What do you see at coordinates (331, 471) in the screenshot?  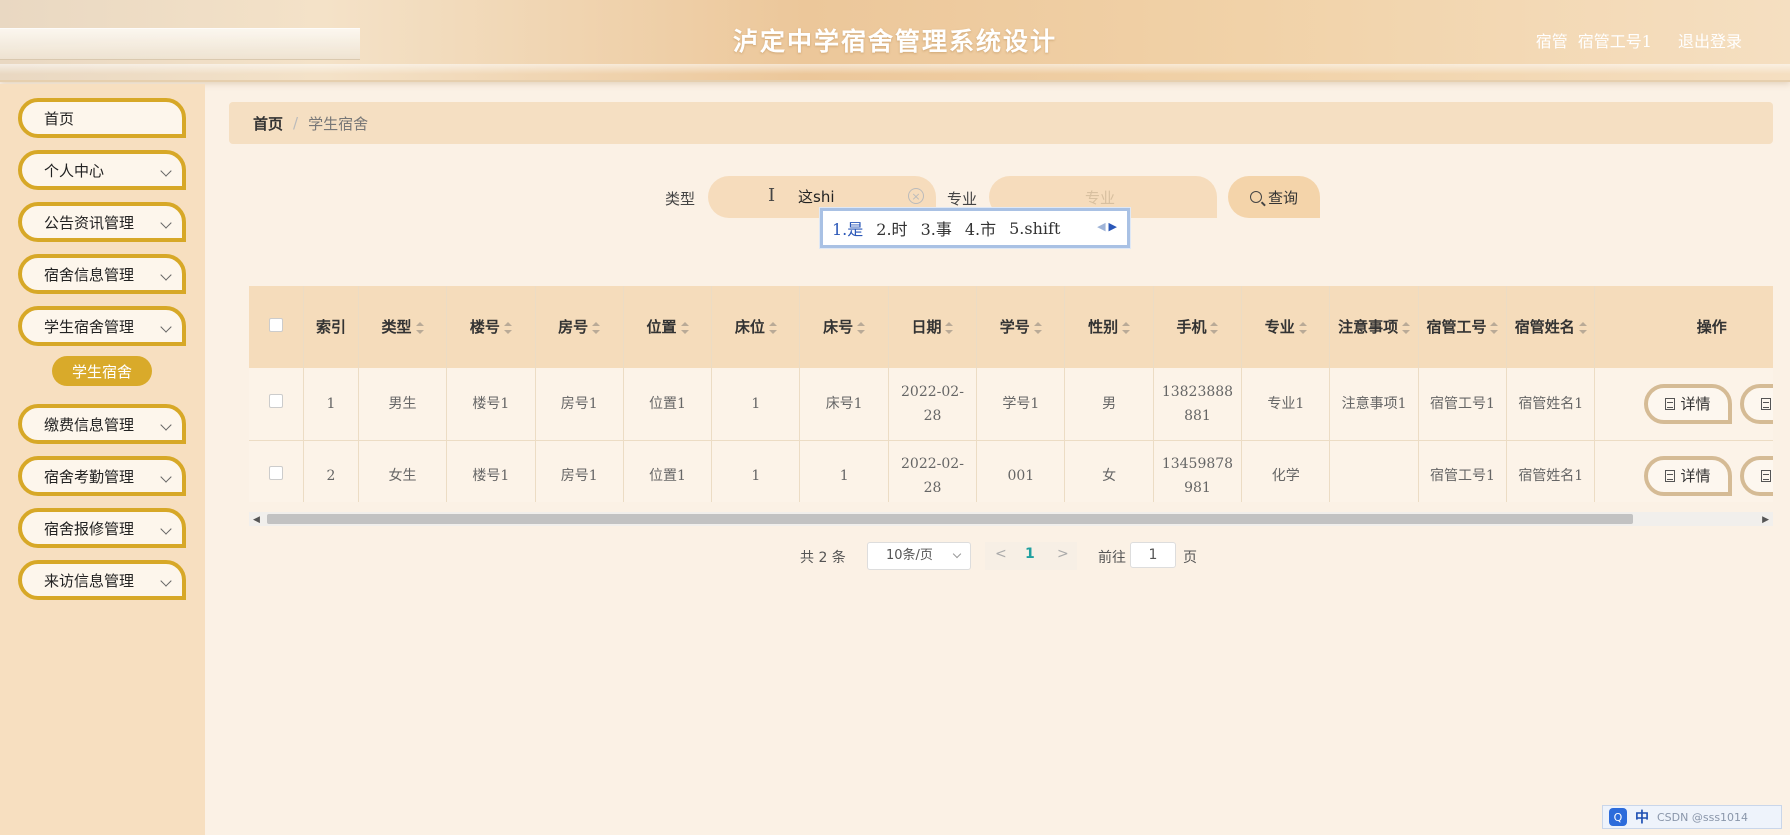 I see `table-cell: 2` at bounding box center [331, 471].